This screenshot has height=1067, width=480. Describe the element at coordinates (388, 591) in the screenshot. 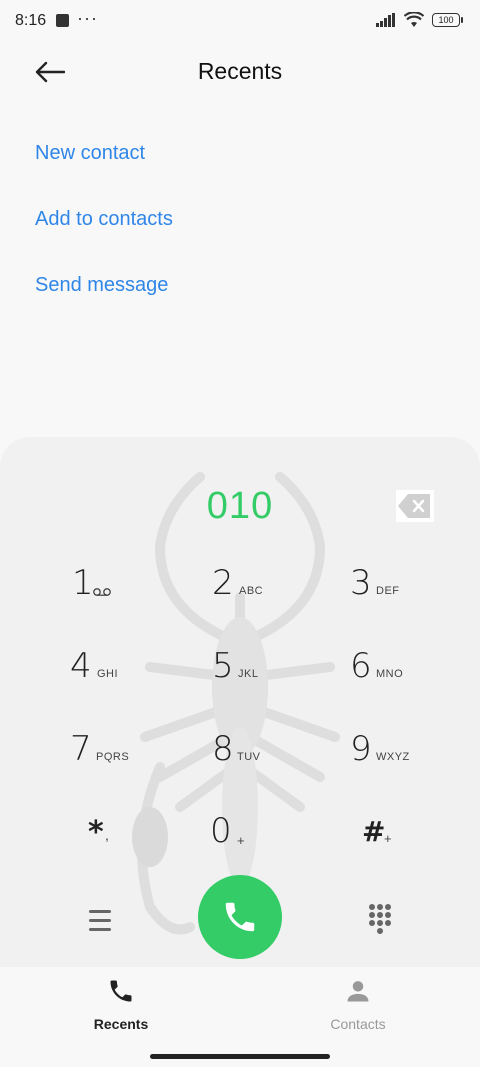

I see `key-letters: DEF` at that location.